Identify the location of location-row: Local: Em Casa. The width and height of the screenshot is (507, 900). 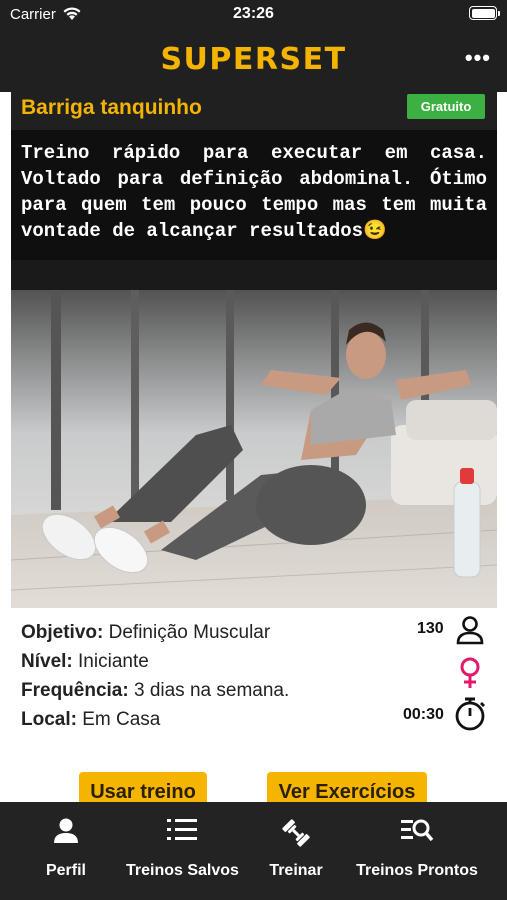
(90, 720).